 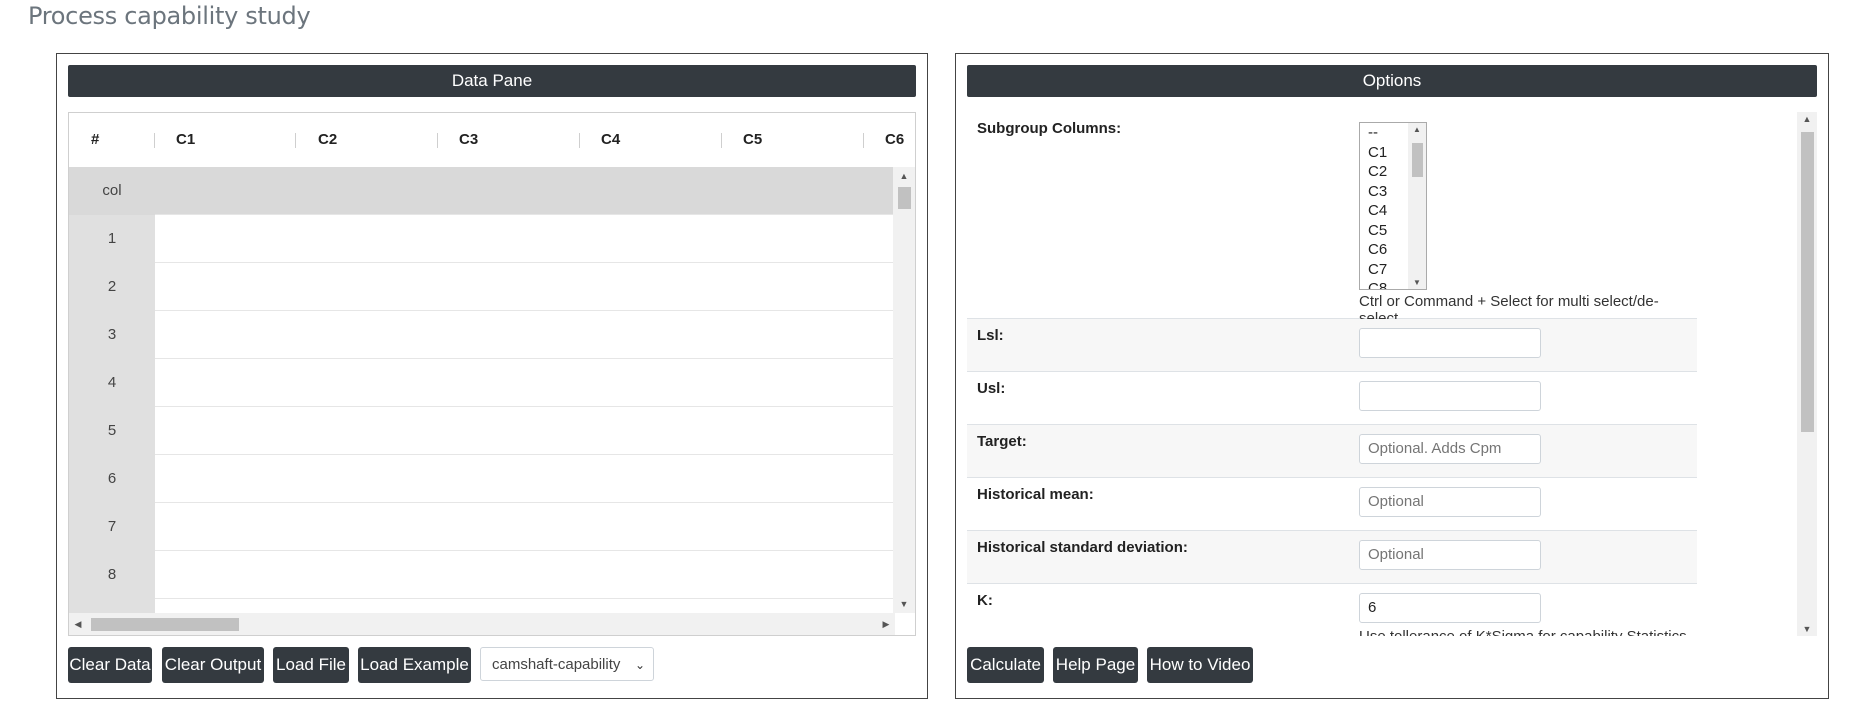 What do you see at coordinates (1450, 396) in the screenshot?
I see `usl-input` at bounding box center [1450, 396].